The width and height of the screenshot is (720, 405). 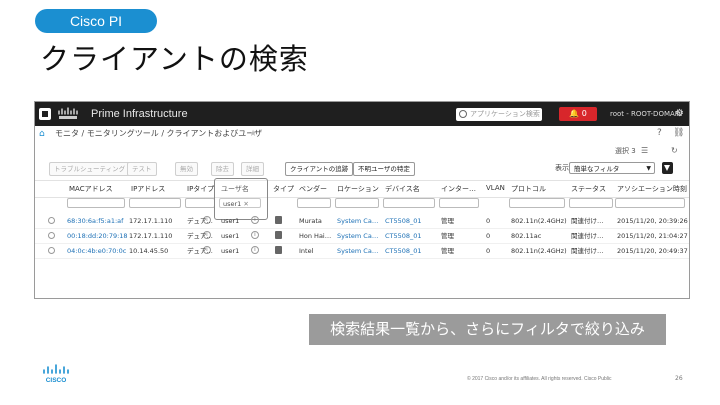 I want to click on vendor-filter-input, so click(x=314, y=203).